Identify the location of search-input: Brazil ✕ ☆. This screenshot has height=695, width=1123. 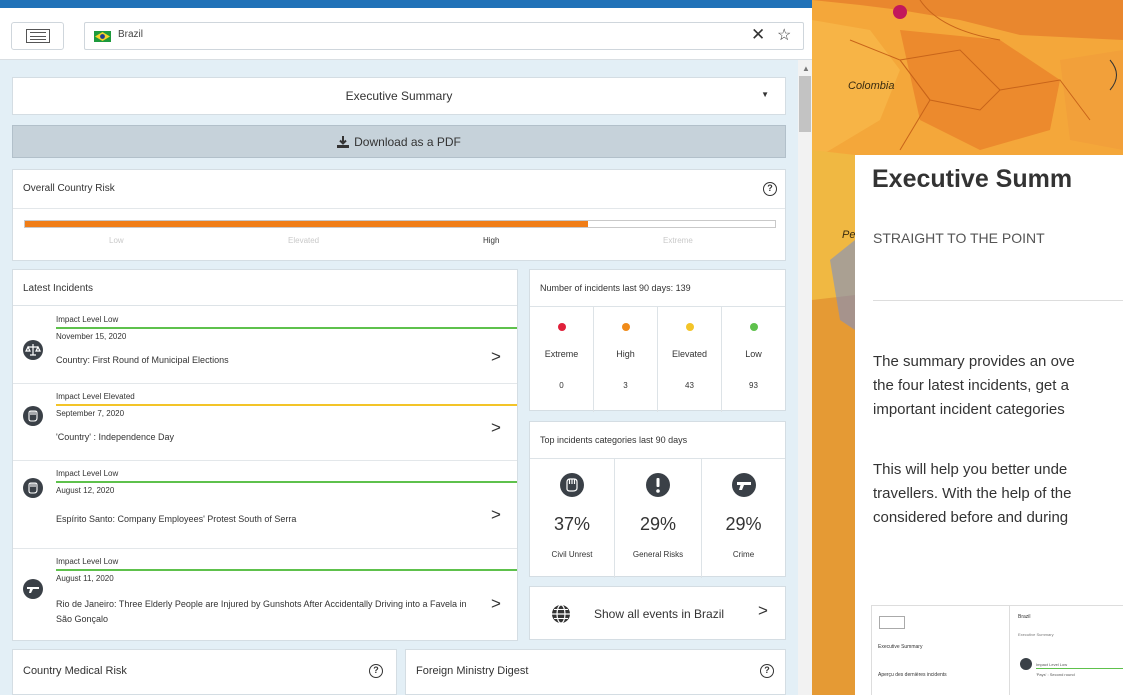
(444, 36).